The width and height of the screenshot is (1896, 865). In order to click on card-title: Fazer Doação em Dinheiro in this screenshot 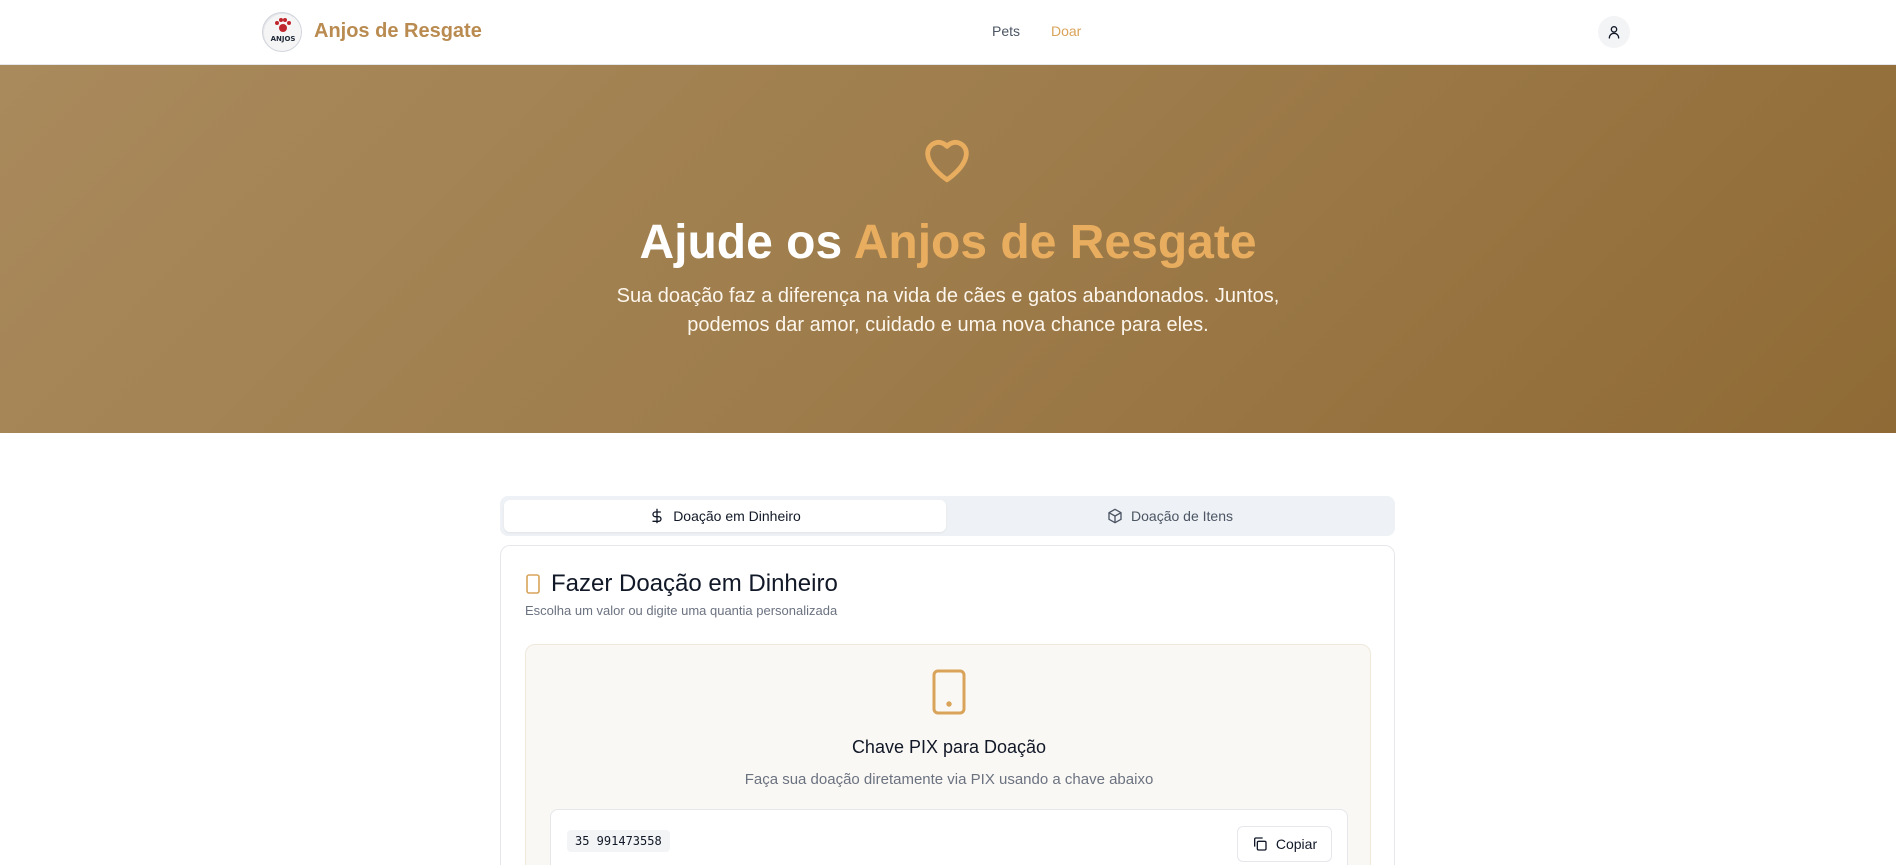, I will do `click(681, 584)`.